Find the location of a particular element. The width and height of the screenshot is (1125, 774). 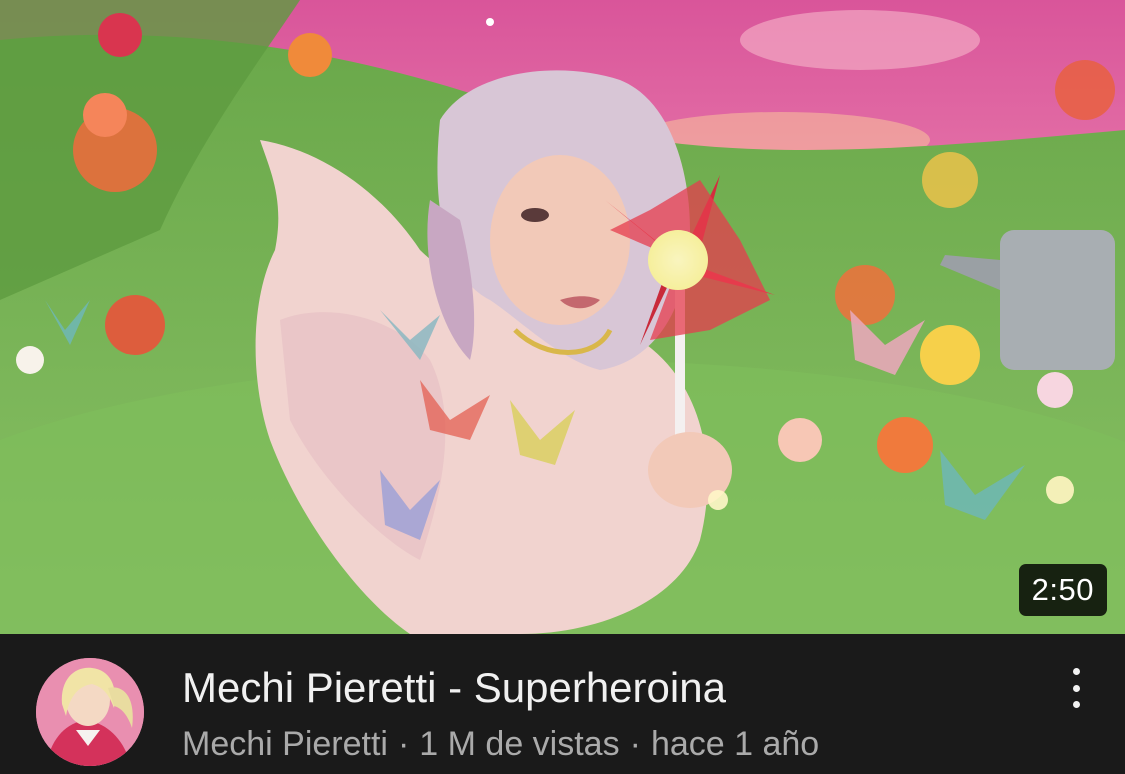

avatar-icon is located at coordinates (90, 712).